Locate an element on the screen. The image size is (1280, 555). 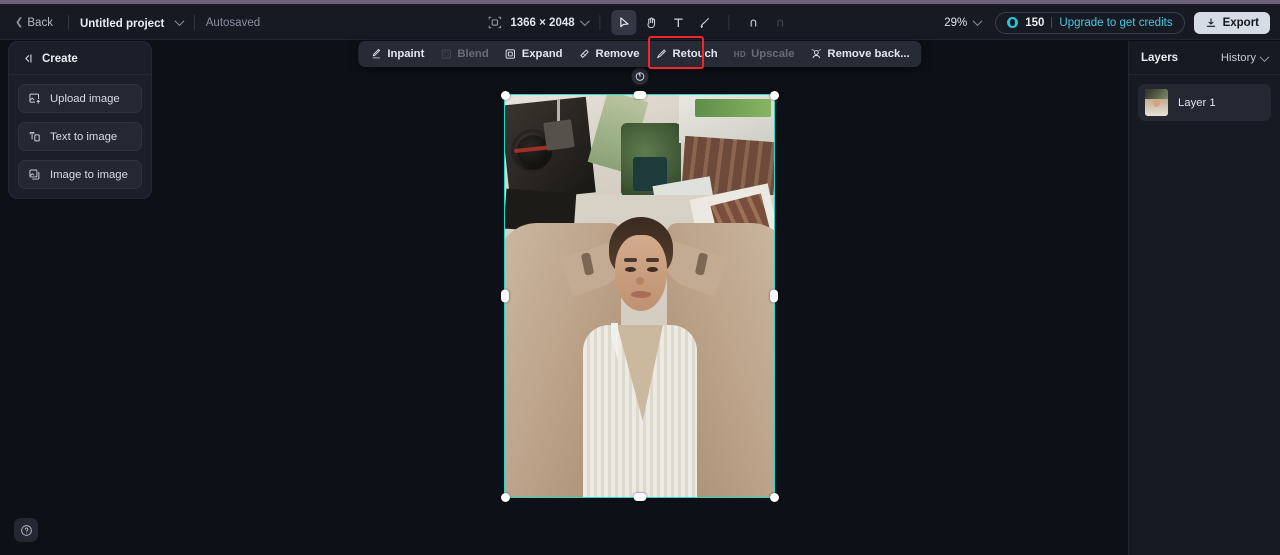
create-item-image-to-image: Image to image is located at coordinates (80, 174).